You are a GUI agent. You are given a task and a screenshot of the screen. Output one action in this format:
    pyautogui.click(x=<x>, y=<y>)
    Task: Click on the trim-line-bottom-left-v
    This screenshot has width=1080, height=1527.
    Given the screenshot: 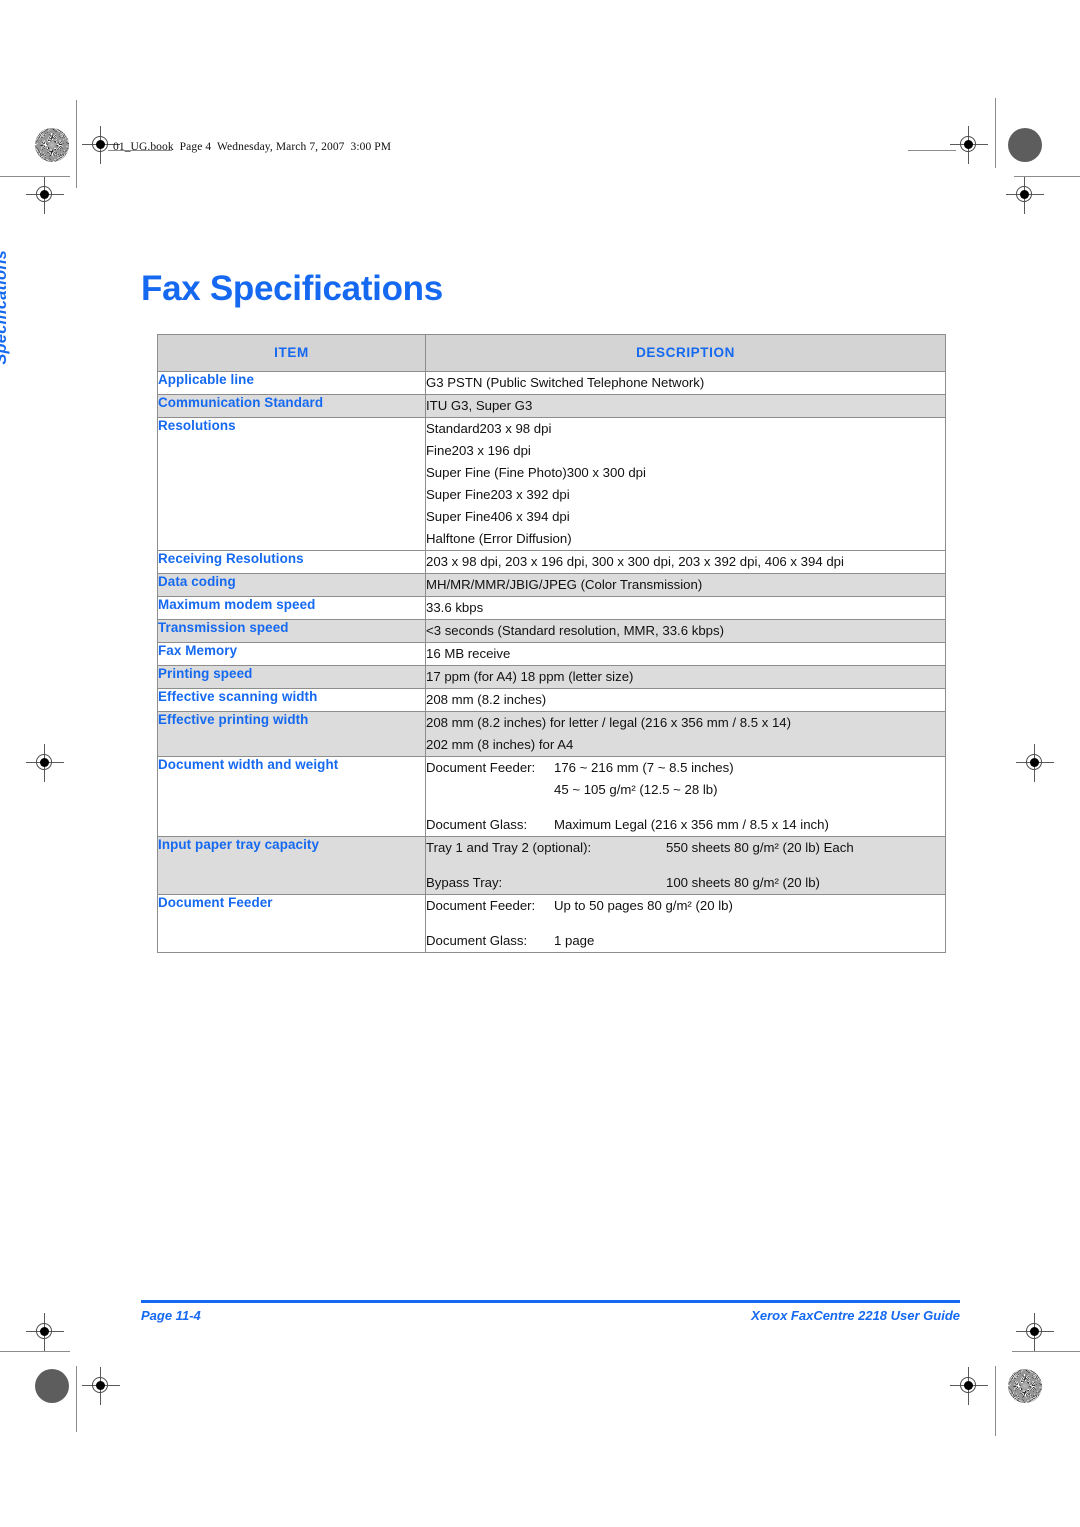 What is the action you would take?
    pyautogui.click(x=77, y=1399)
    